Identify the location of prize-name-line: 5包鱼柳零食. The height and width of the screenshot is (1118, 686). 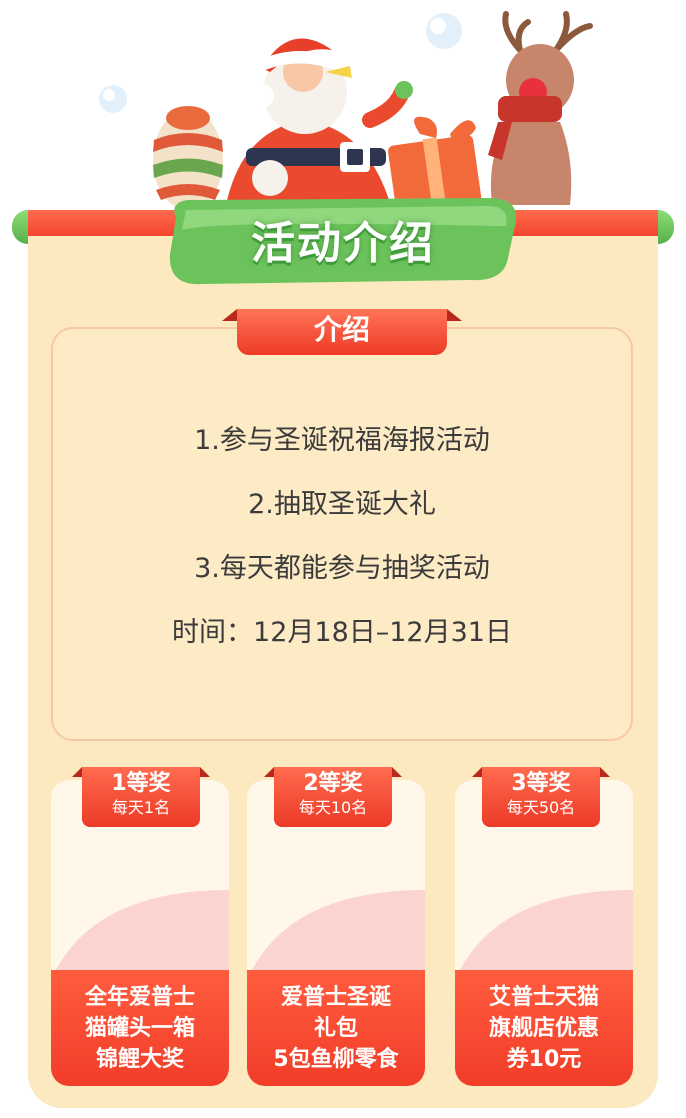
(336, 1059).